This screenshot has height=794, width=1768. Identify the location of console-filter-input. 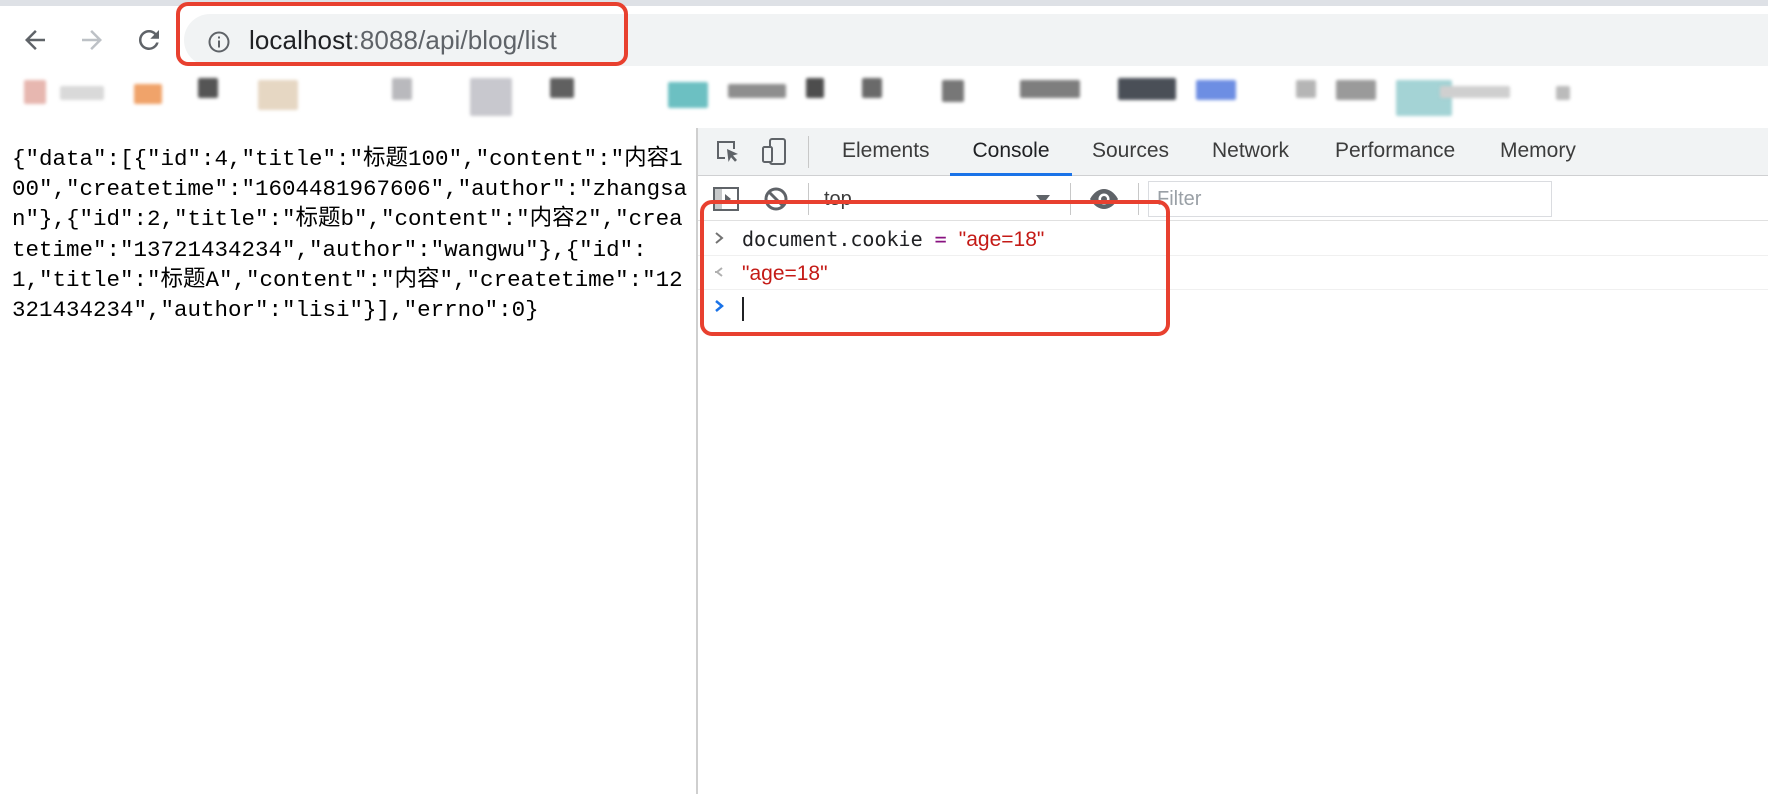
(1350, 199).